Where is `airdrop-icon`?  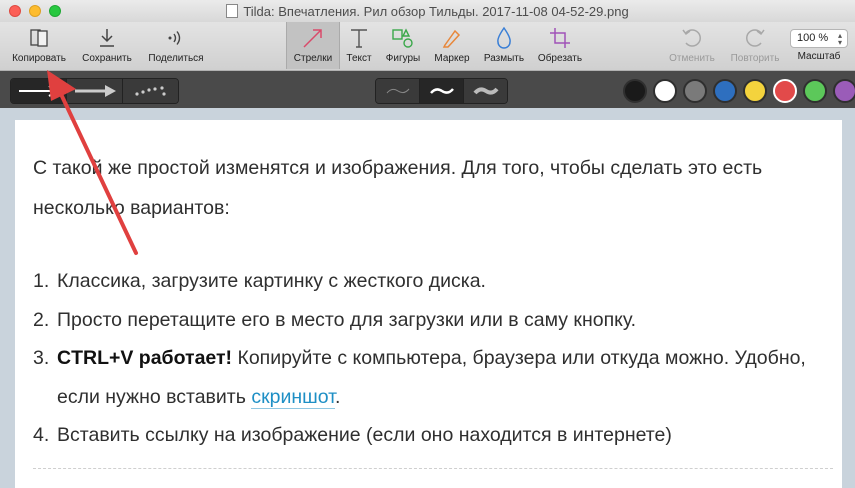
airdrop-icon is located at coordinates (176, 38).